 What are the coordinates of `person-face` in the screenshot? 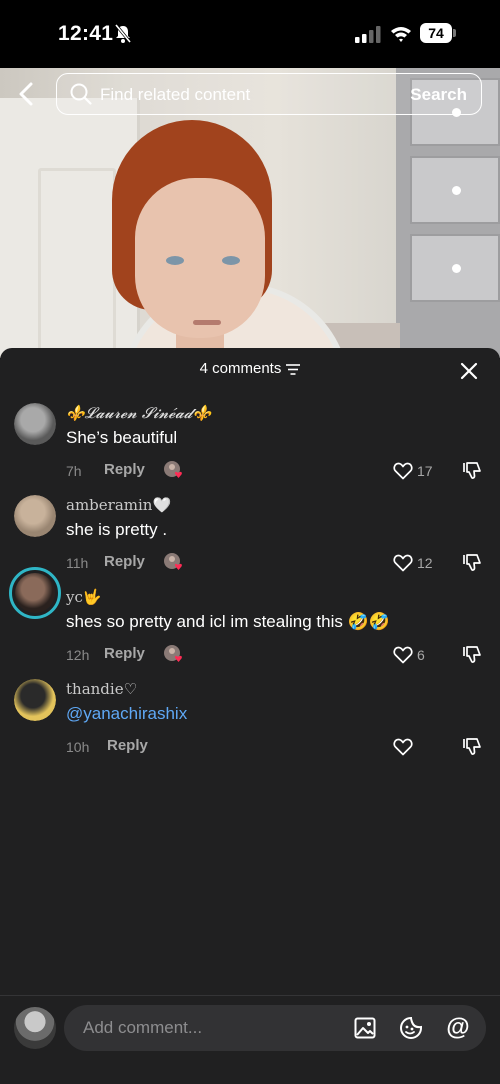 It's located at (200, 258).